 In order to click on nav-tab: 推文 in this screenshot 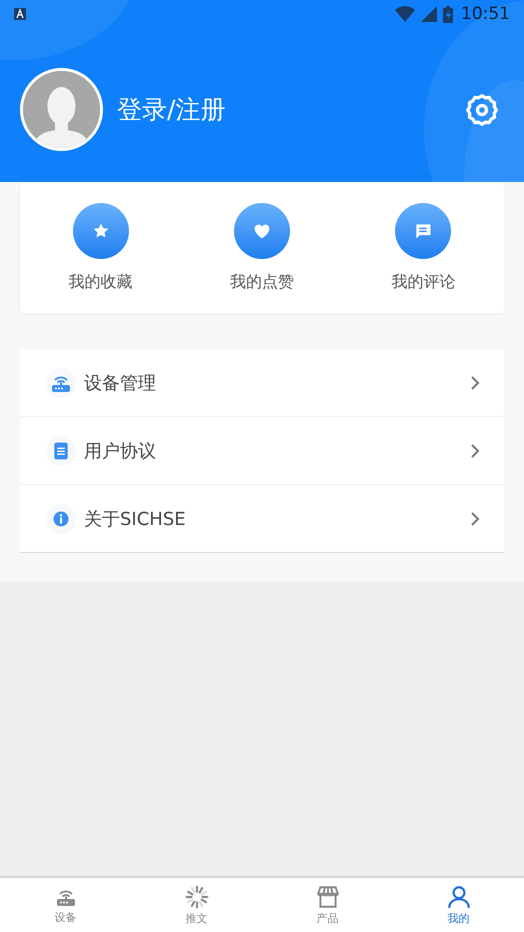, I will do `click(196, 905)`.